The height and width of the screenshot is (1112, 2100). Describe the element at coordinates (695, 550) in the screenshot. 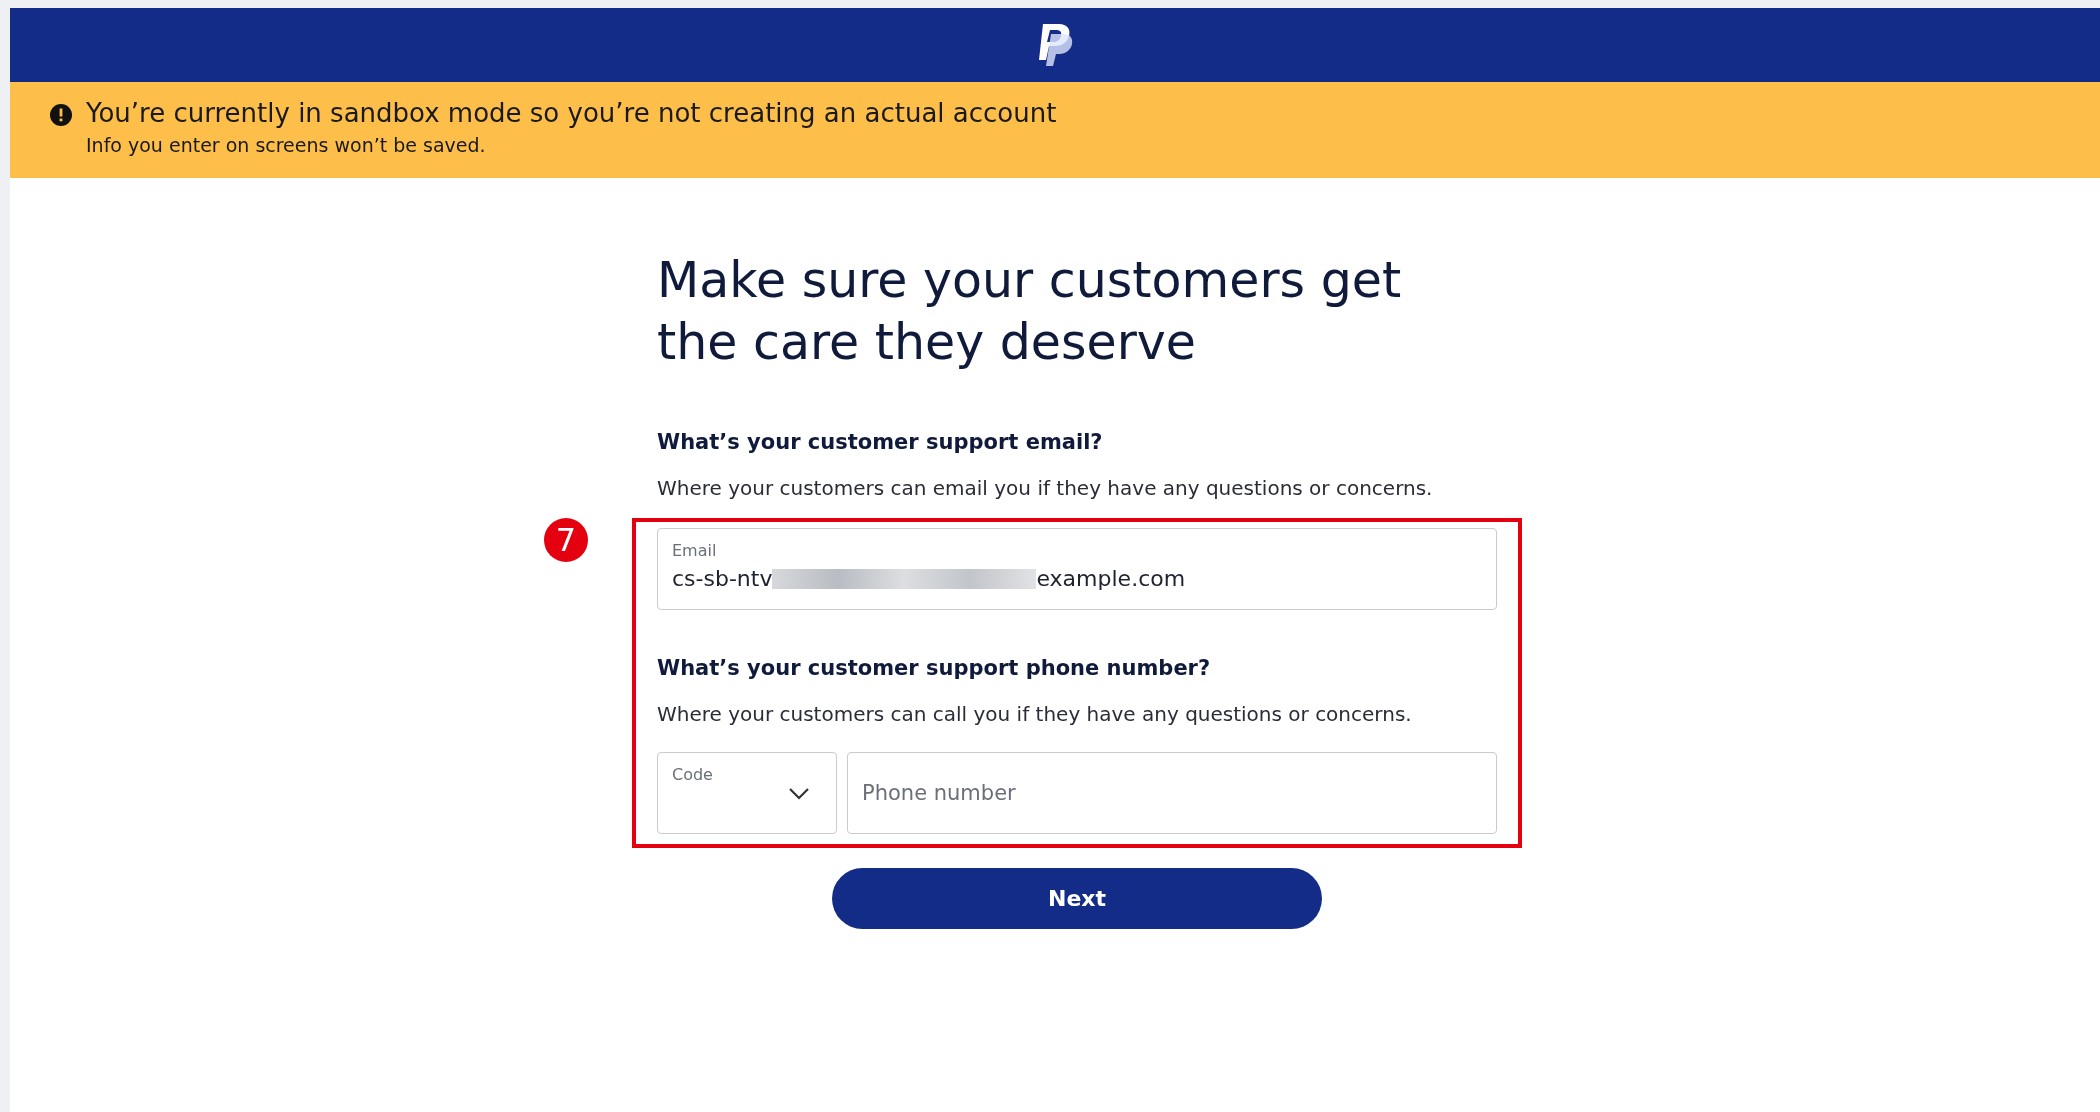

I see `field-label: Email` at that location.